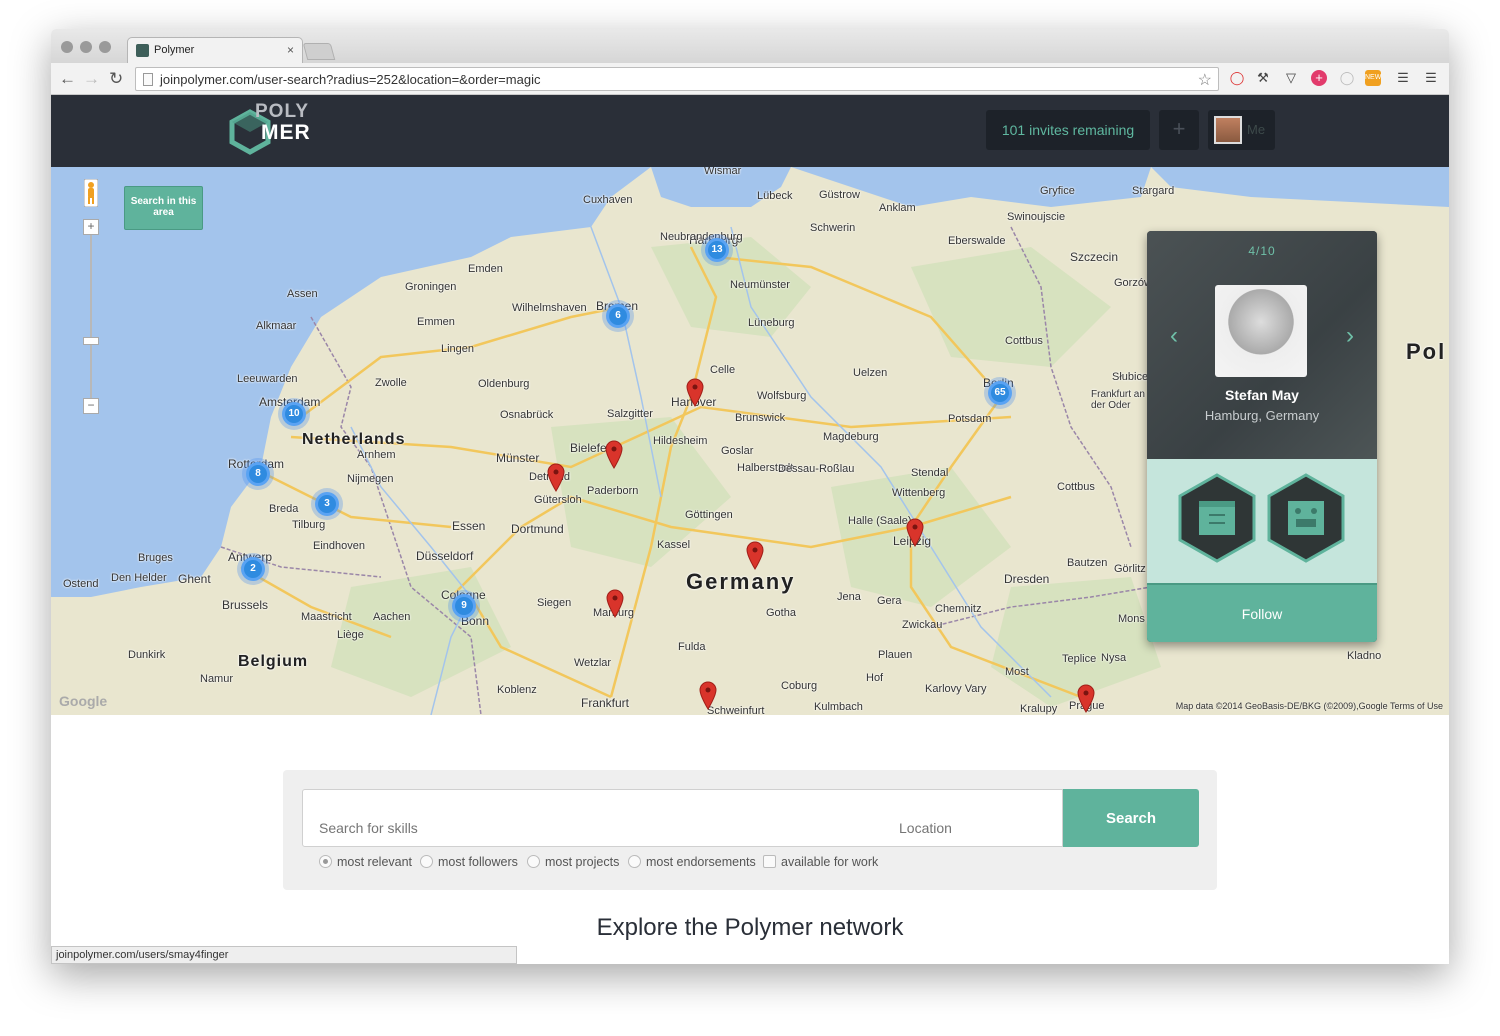 This screenshot has width=1500, height=1036. I want to click on circuit-board-hex-icon, so click(1306, 518).